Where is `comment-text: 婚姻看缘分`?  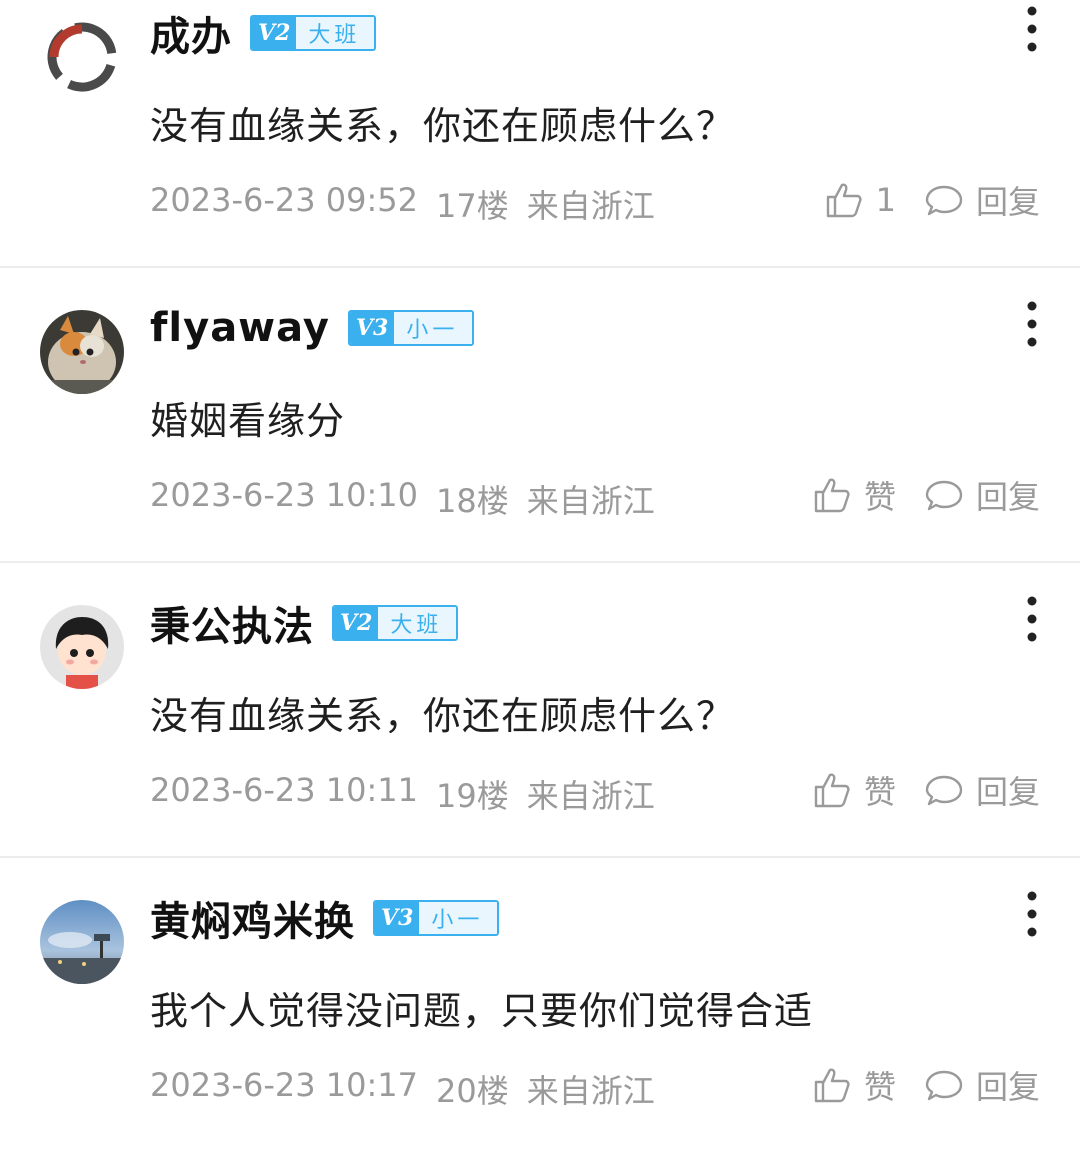
comment-text: 婚姻看缘分 is located at coordinates (248, 421).